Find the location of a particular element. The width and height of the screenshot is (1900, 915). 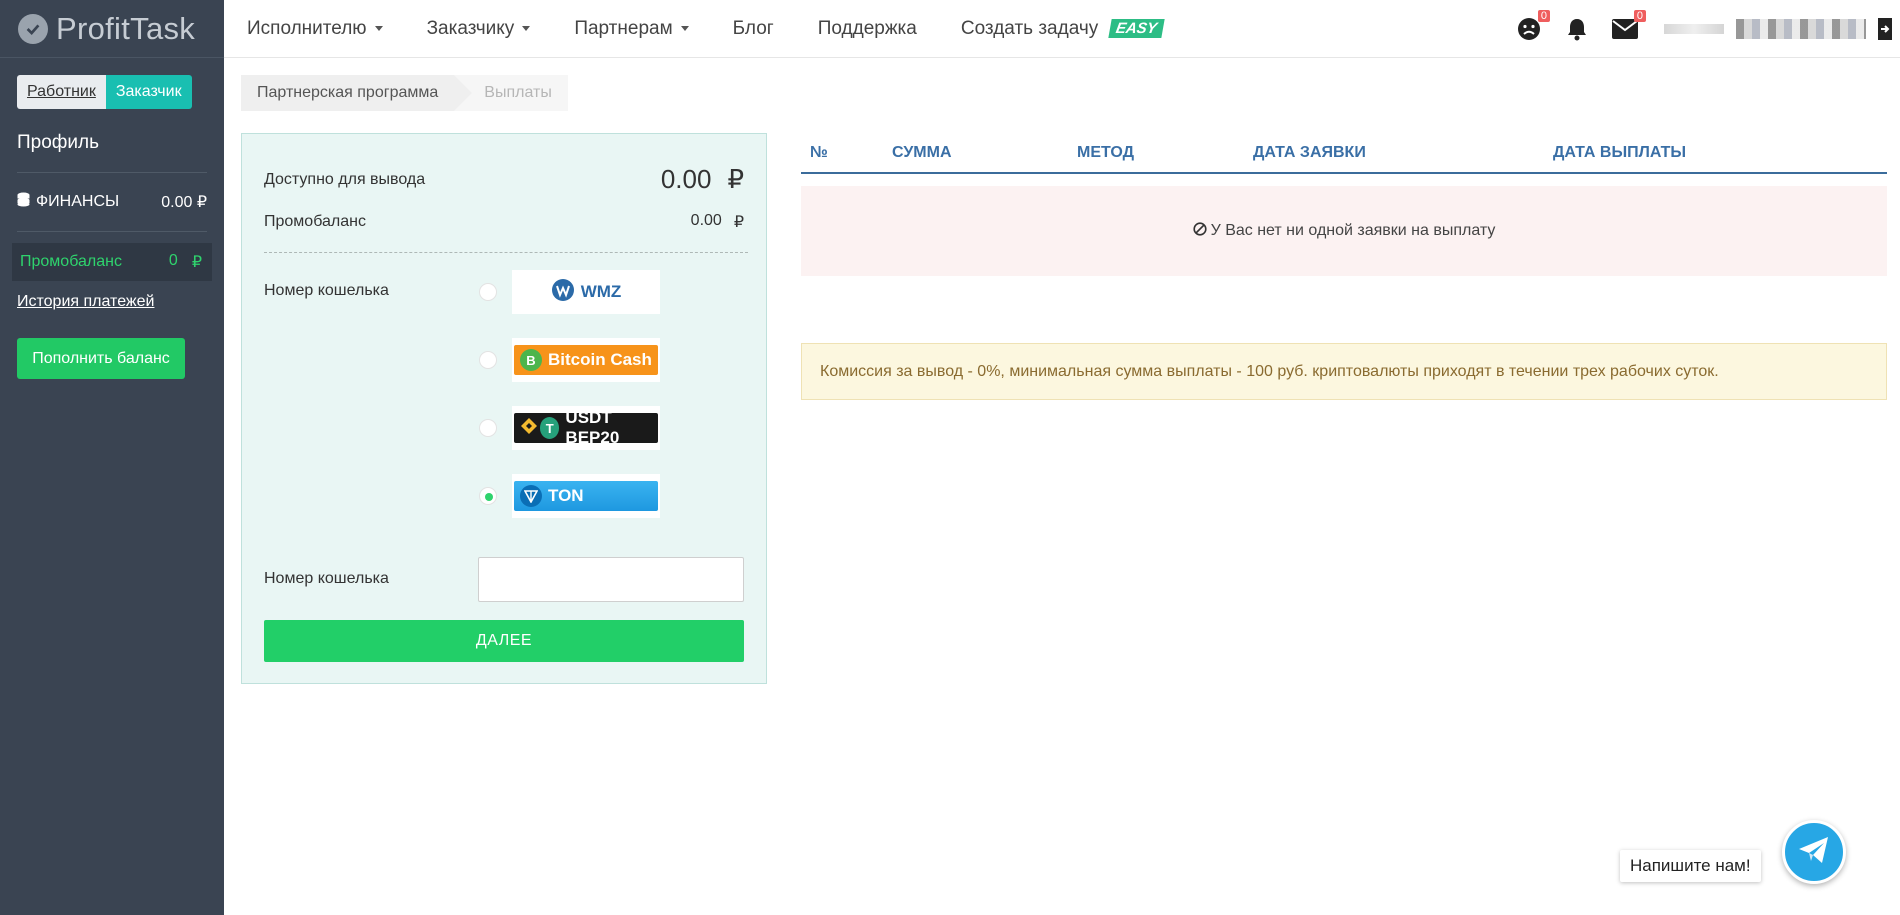

wallet-method-label: Номер кошелька is located at coordinates (326, 290).